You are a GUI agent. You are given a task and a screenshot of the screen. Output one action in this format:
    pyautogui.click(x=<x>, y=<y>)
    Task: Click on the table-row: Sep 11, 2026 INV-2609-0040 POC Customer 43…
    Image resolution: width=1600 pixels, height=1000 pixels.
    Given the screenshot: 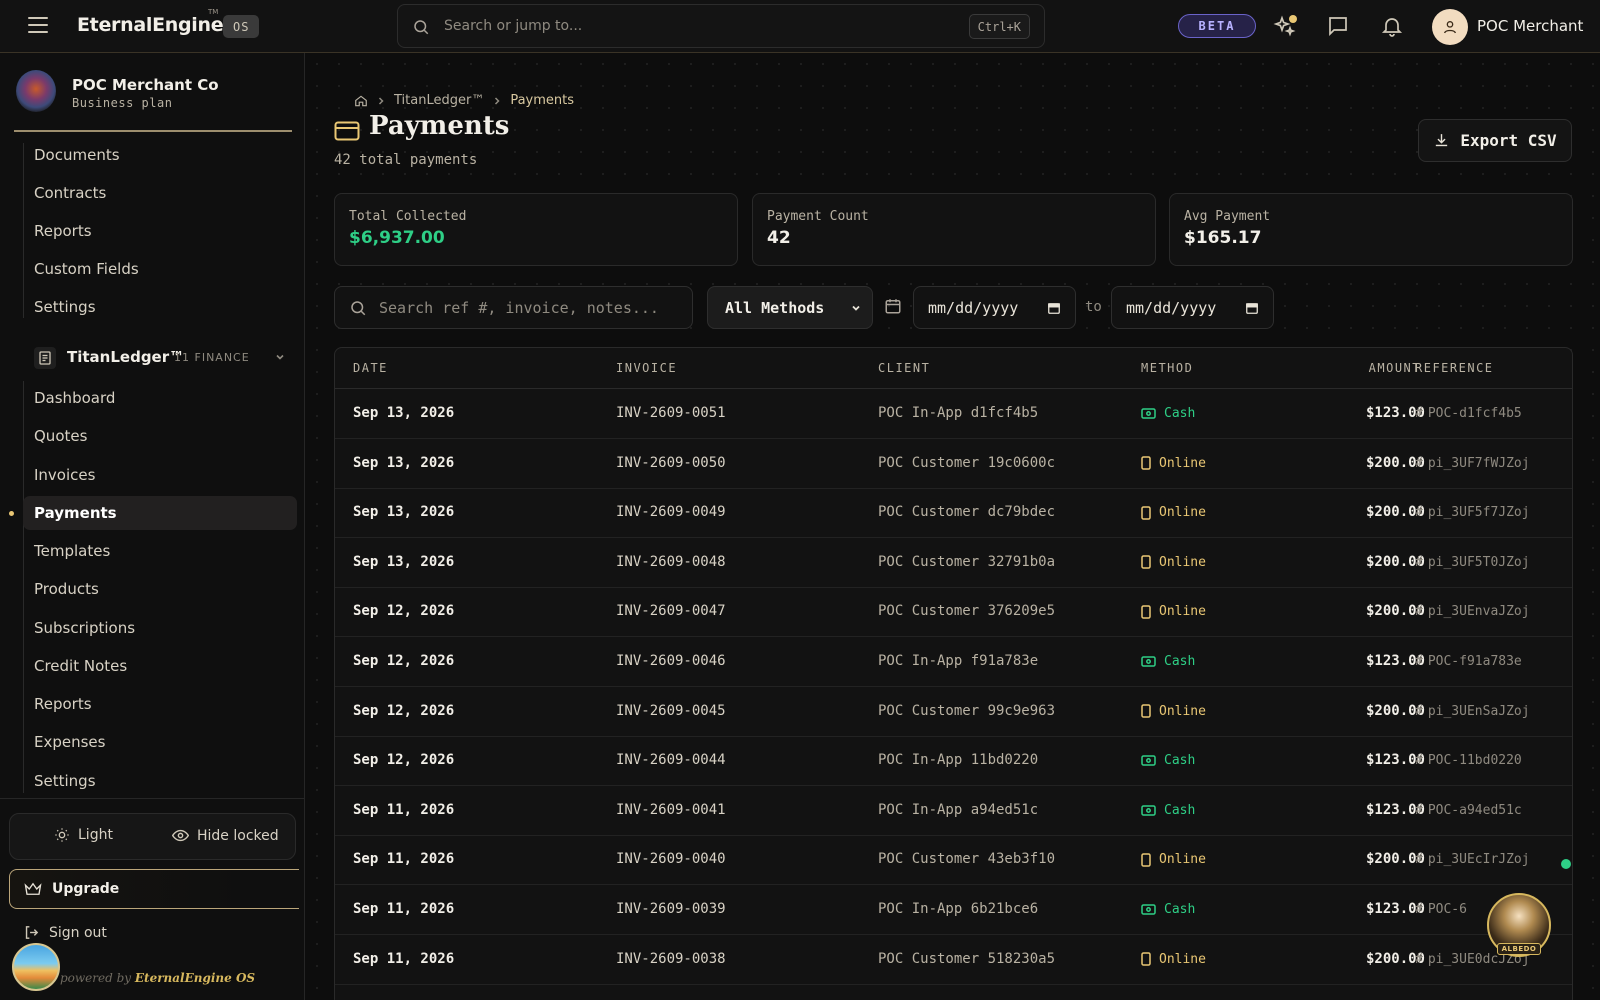 What is the action you would take?
    pyautogui.click(x=953, y=860)
    